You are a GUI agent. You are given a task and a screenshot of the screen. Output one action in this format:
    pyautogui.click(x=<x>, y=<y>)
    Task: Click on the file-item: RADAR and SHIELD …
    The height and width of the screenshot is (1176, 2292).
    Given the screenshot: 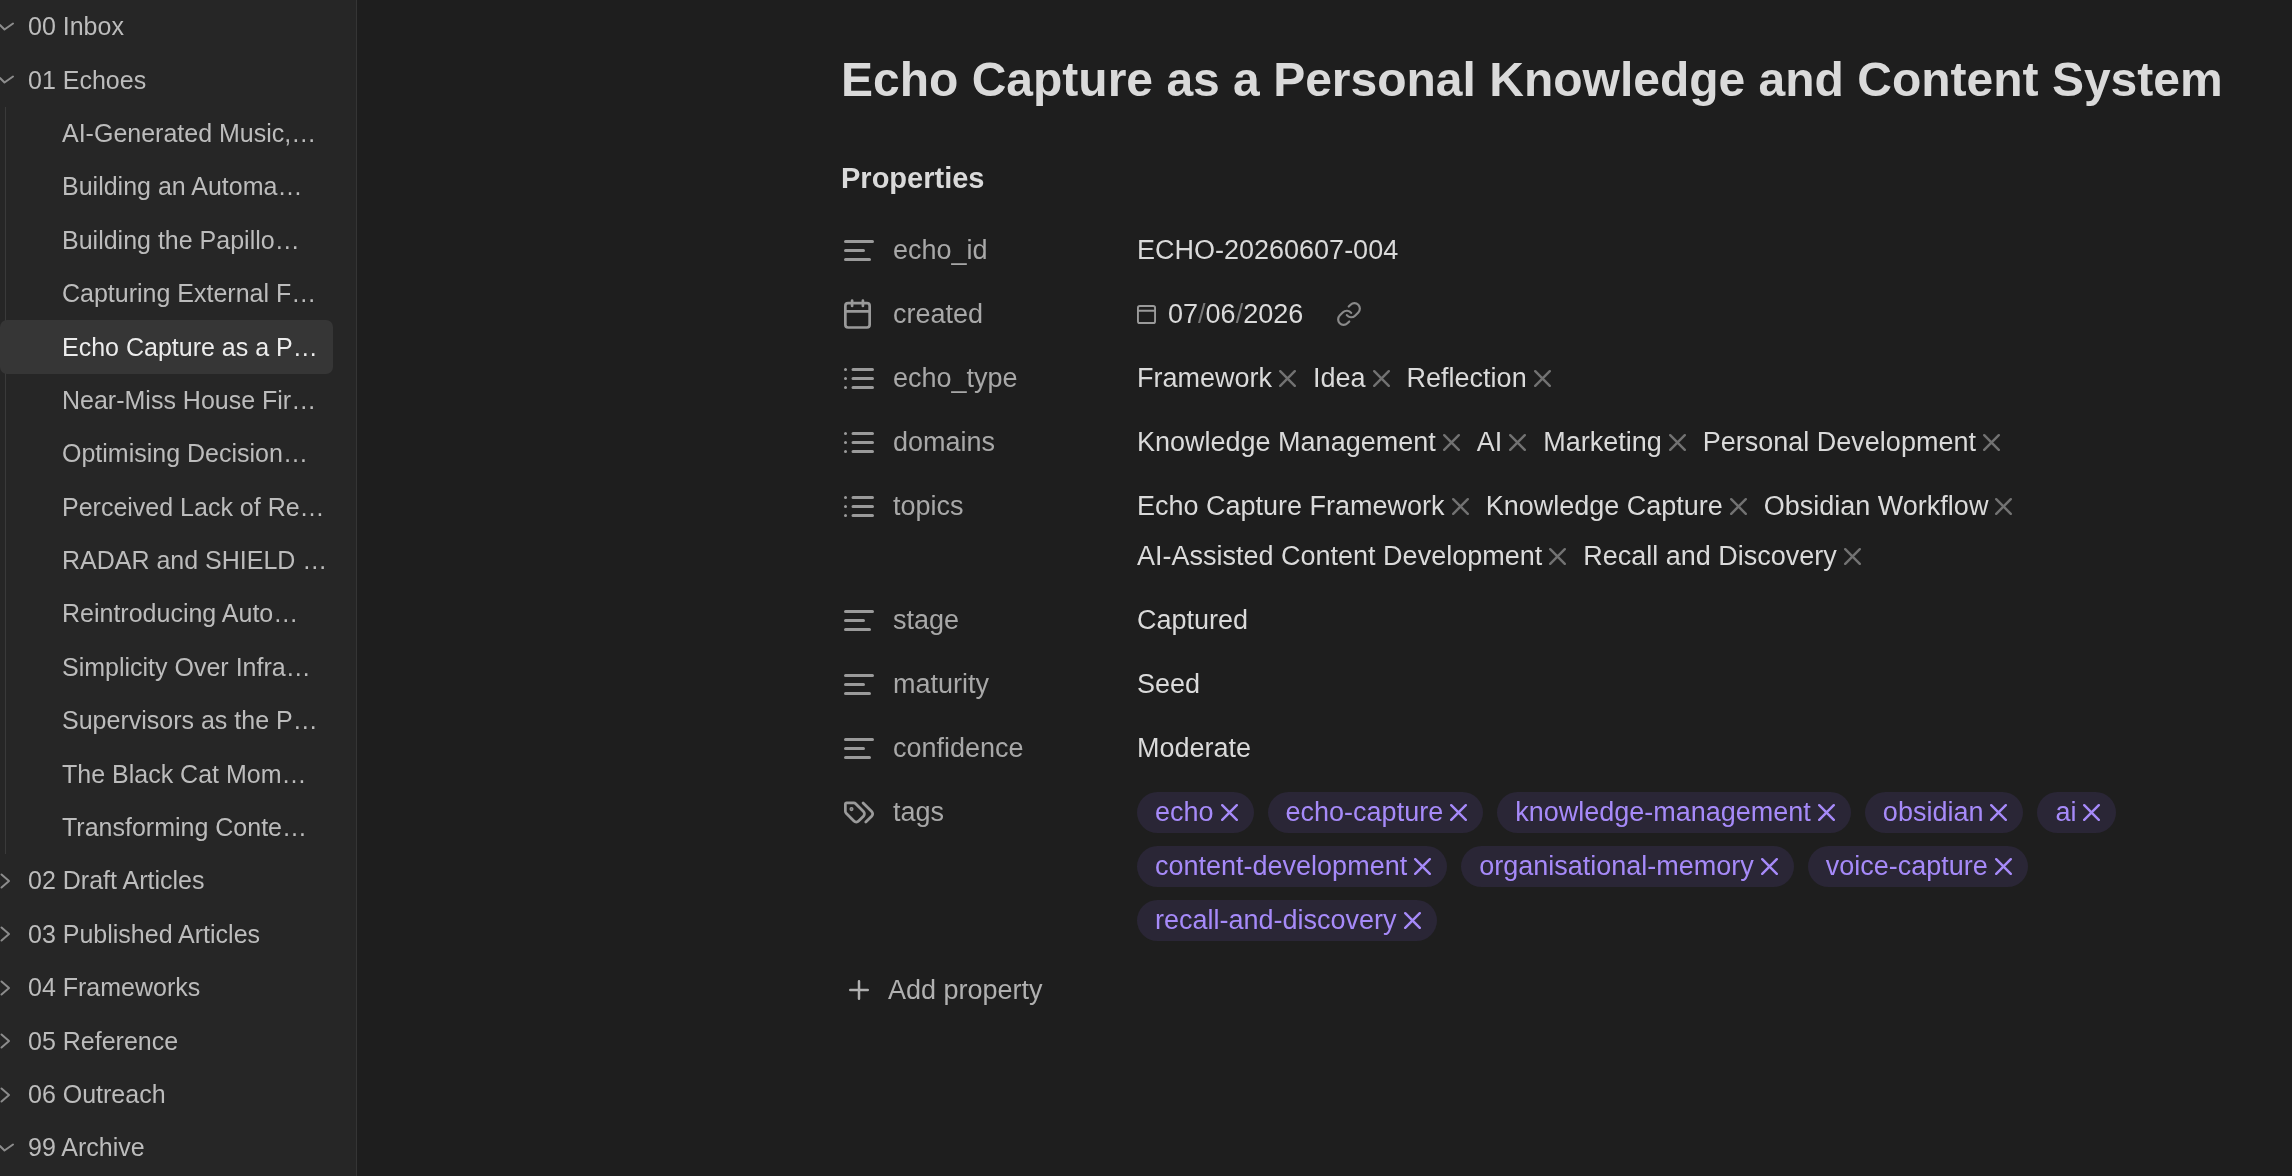 What is the action you would take?
    pyautogui.click(x=166, y=560)
    